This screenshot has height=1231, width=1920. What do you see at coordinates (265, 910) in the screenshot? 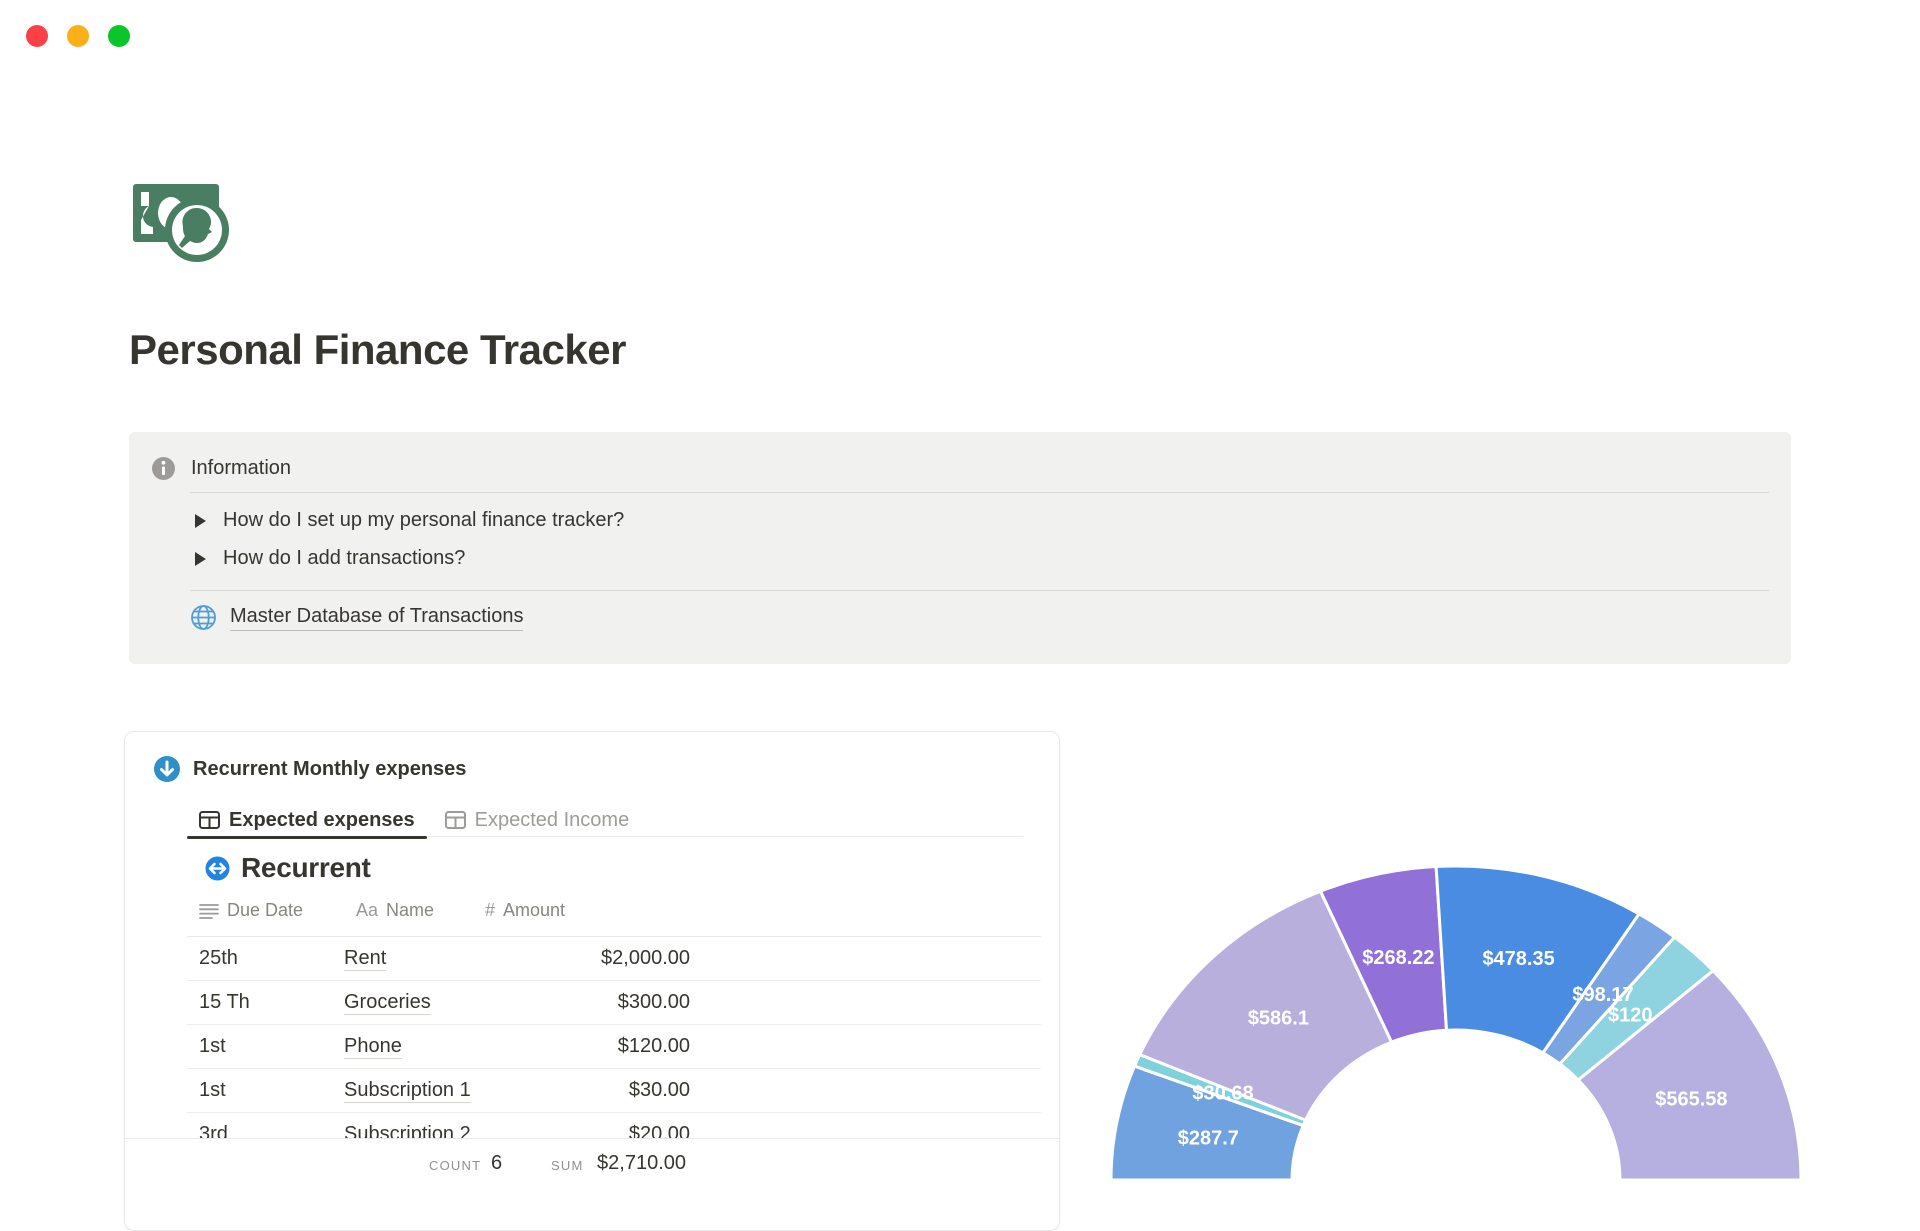
I see `column-label: Due Date` at bounding box center [265, 910].